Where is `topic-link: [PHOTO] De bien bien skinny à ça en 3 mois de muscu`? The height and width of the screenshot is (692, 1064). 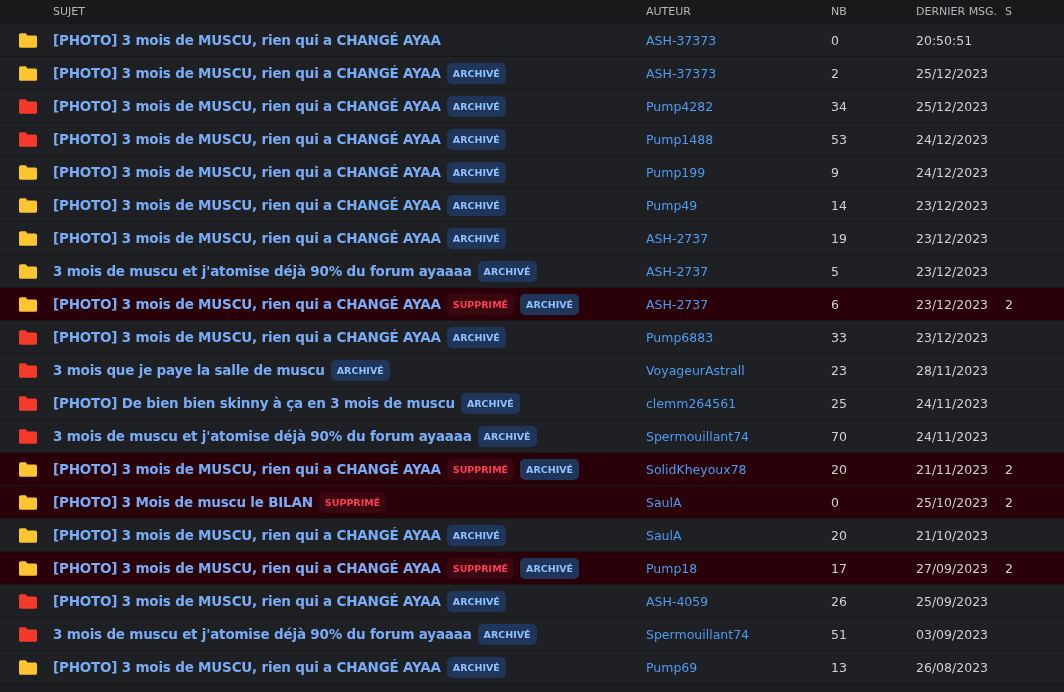 topic-link: [PHOTO] De bien bien skinny à ça en 3 mois de muscu is located at coordinates (254, 403).